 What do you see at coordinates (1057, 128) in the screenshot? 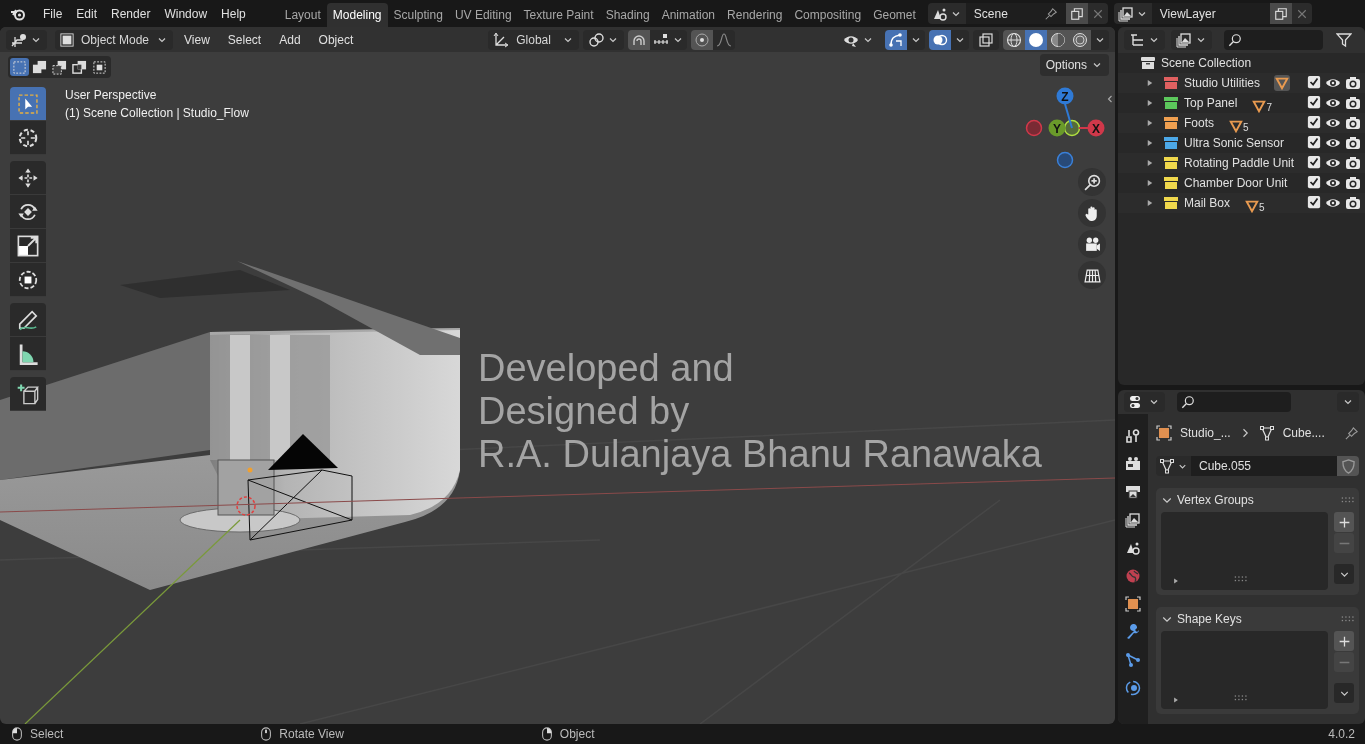
I see `axis-handle: Y` at bounding box center [1057, 128].